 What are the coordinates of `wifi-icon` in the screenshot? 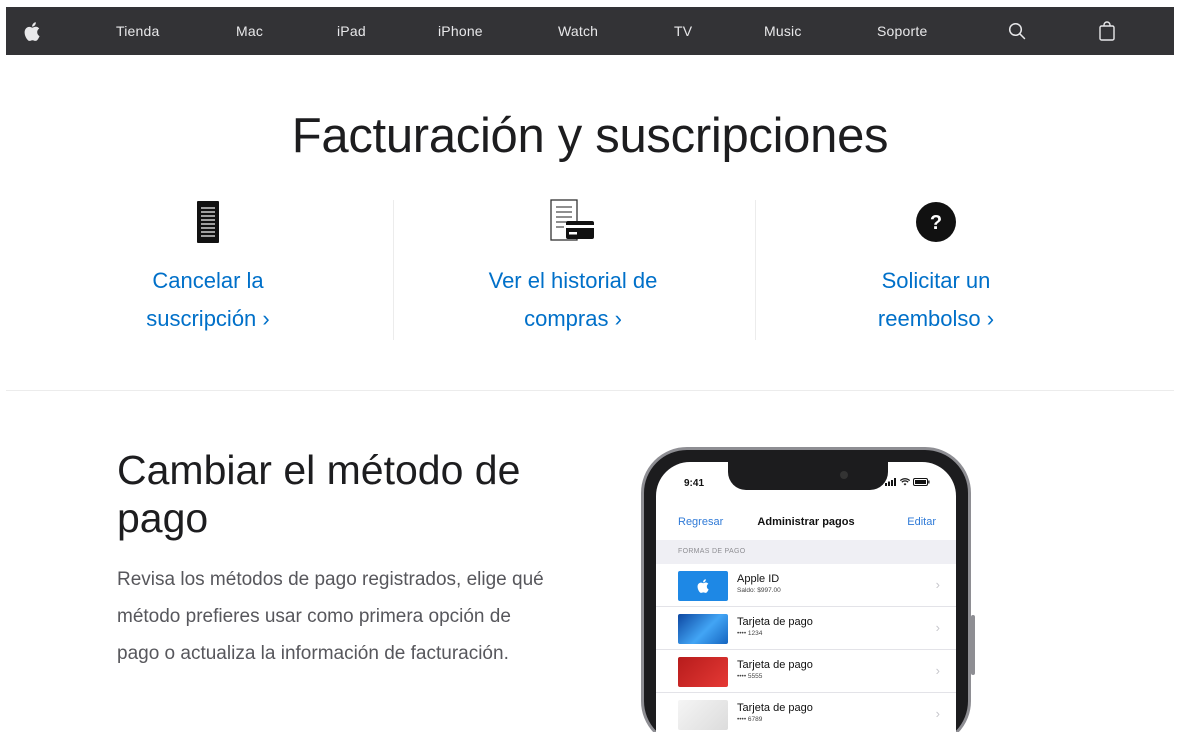 It's located at (905, 482).